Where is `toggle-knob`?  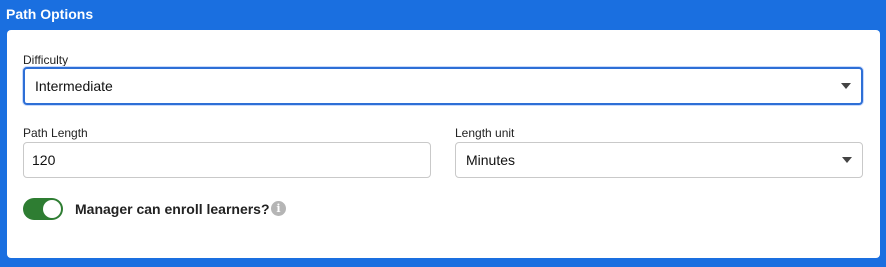
toggle-knob is located at coordinates (52, 209).